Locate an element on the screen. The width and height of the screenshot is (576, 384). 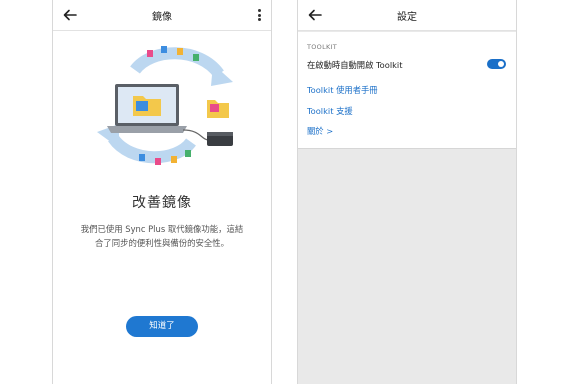
got-it-button: 知道了 is located at coordinates (162, 326).